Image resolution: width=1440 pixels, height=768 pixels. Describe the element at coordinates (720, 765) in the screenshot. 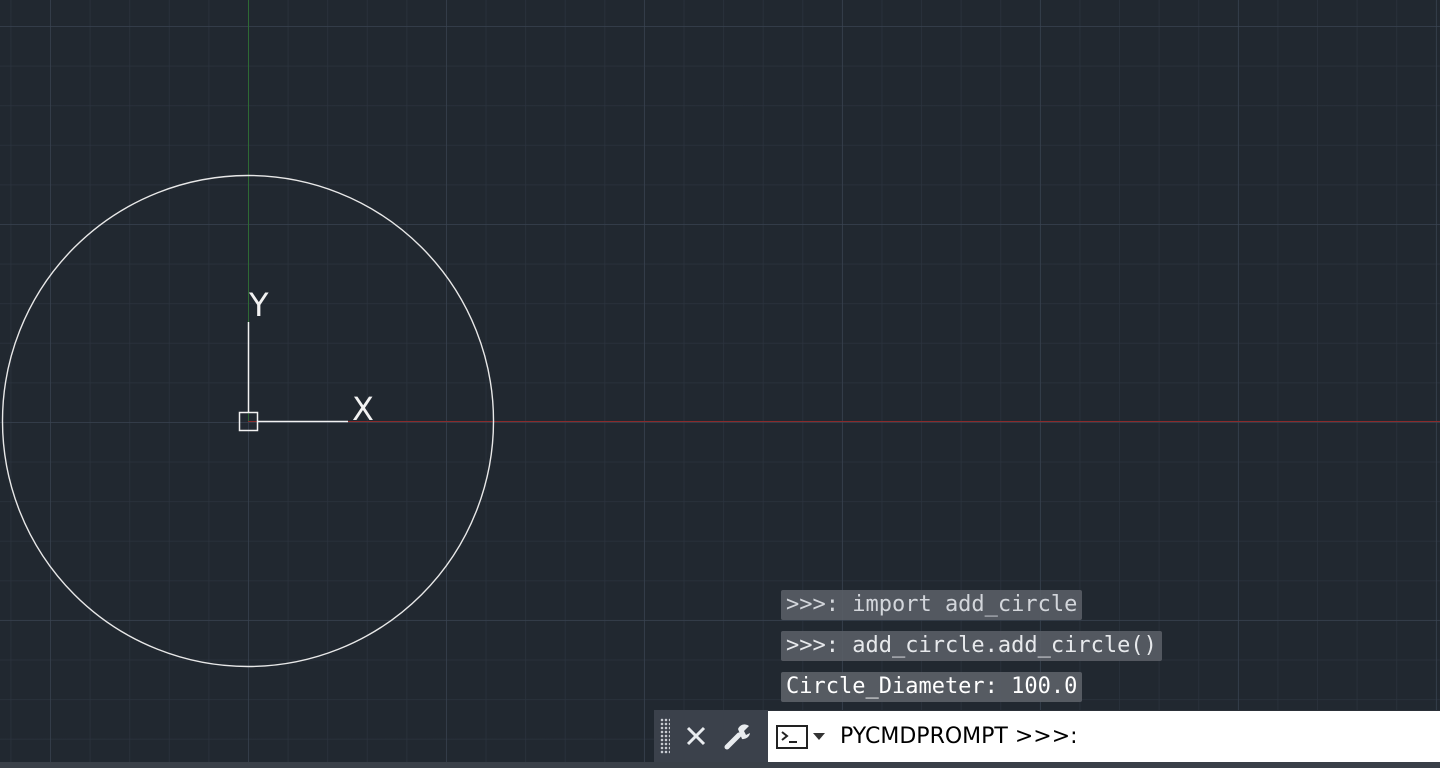

I see `status-strip` at that location.